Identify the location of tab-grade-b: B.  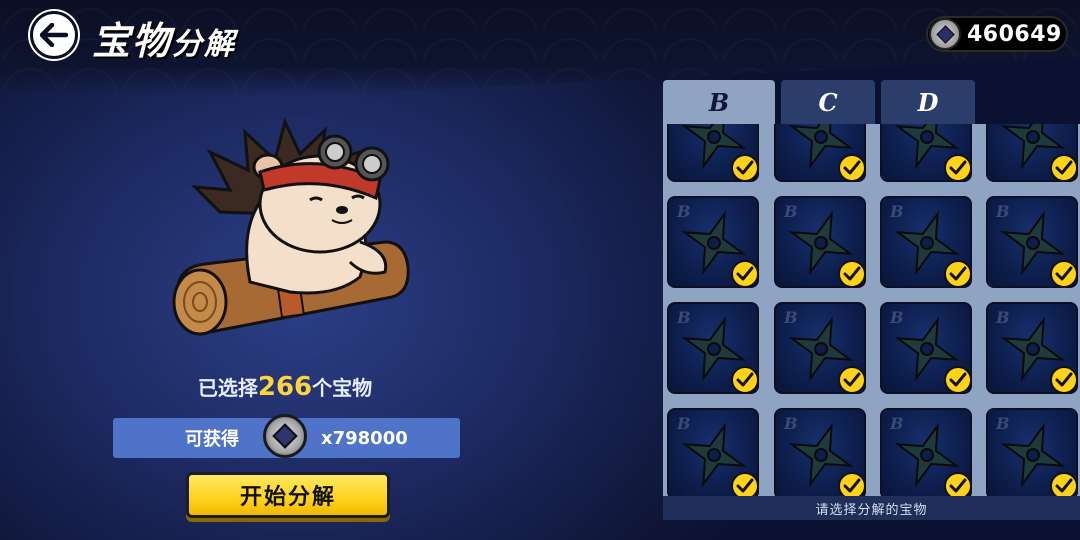
(719, 102).